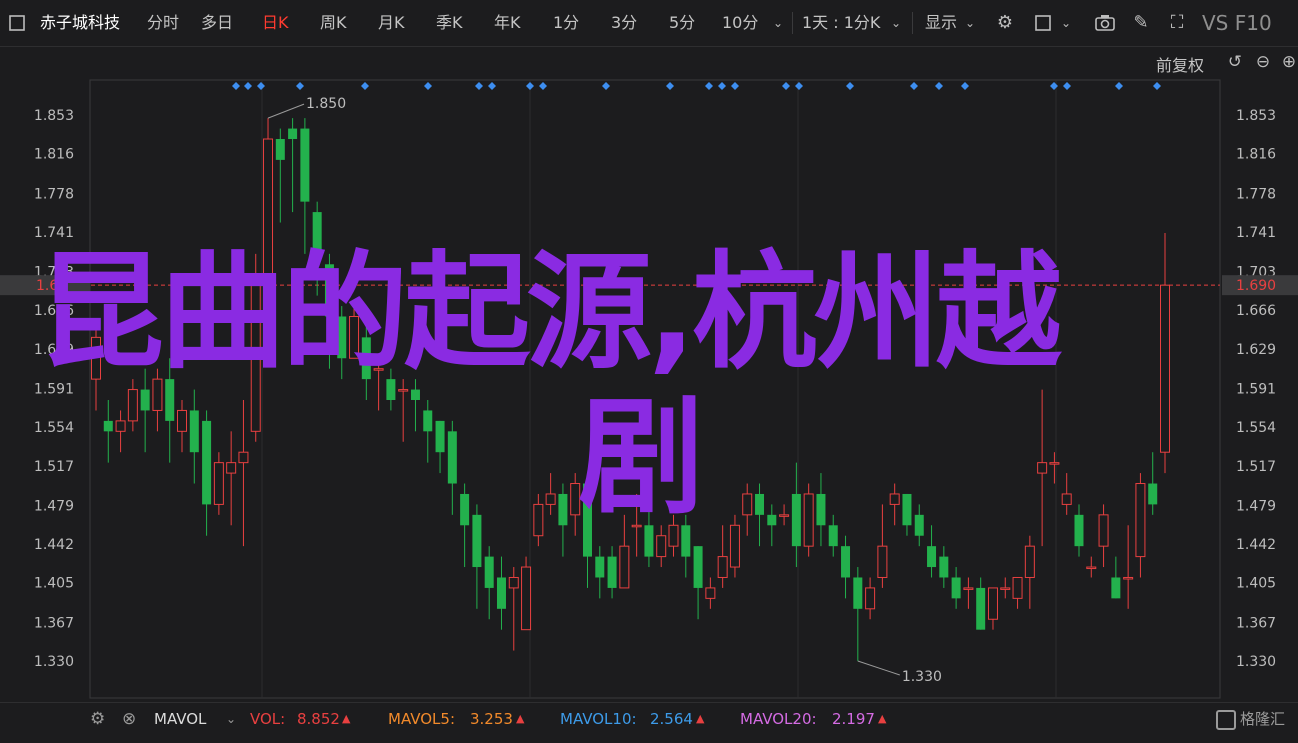 The width and height of the screenshot is (1298, 743). I want to click on reset-icon: ↺, so click(1235, 62).